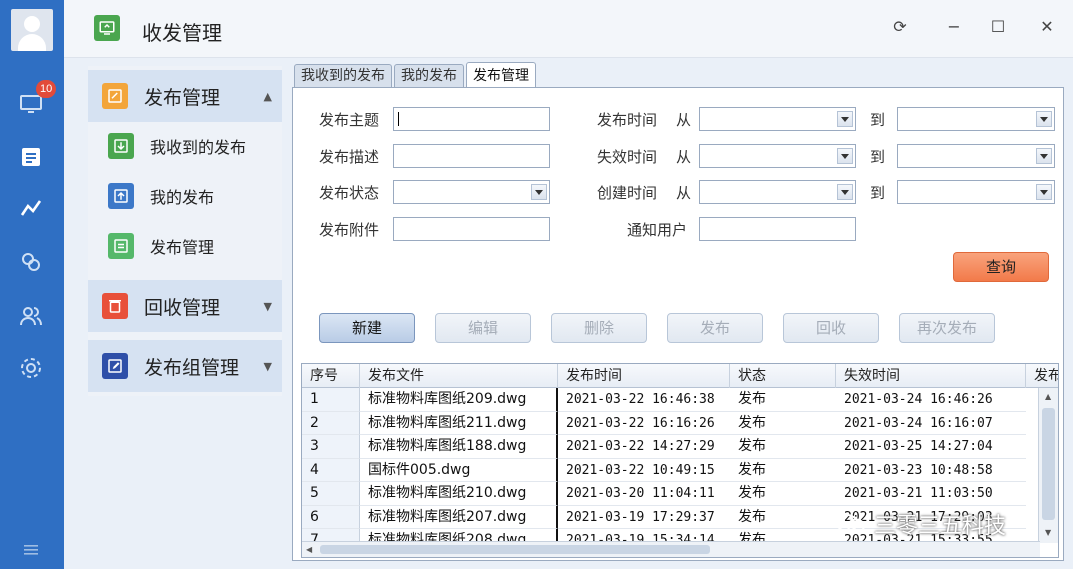 This screenshot has height=569, width=1073. I want to click on minimize-icon: −, so click(954, 26).